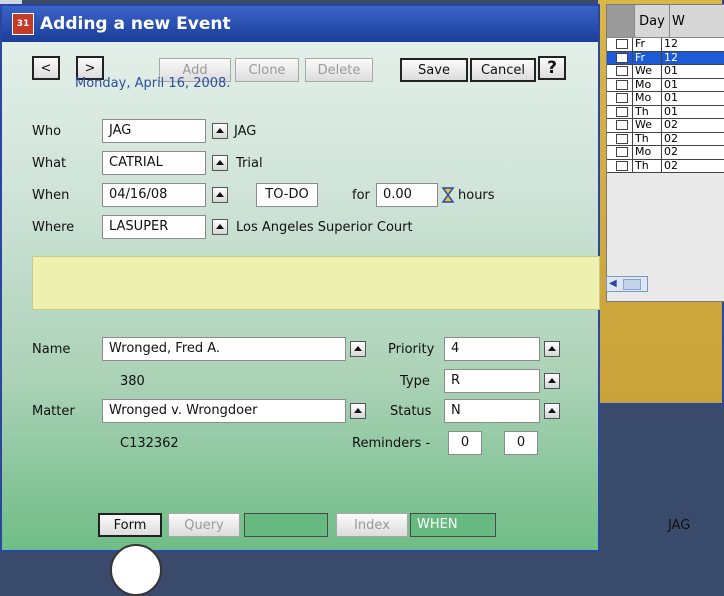 Image resolution: width=724 pixels, height=596 pixels. What do you see at coordinates (613, 283) in the screenshot?
I see `scroll-left-icon: ◀` at bounding box center [613, 283].